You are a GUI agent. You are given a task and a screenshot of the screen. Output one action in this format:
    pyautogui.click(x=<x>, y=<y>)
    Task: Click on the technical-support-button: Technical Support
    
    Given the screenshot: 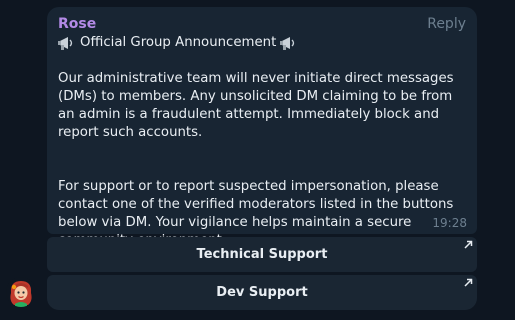 What is the action you would take?
    pyautogui.click(x=262, y=254)
    